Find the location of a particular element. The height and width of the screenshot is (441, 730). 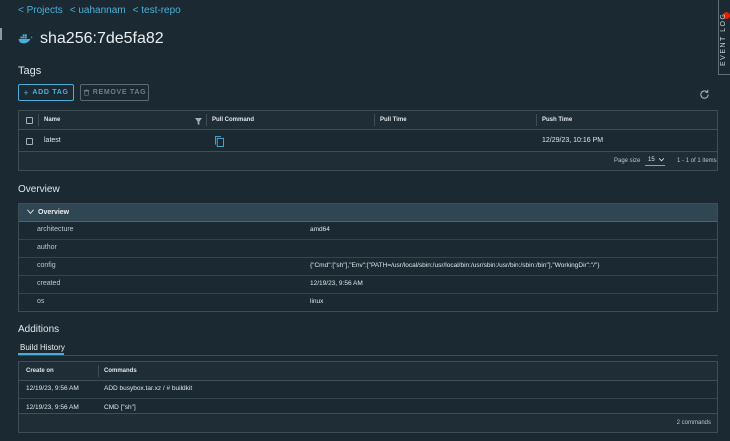

sidebar-collapse-handle is located at coordinates (1, 34).